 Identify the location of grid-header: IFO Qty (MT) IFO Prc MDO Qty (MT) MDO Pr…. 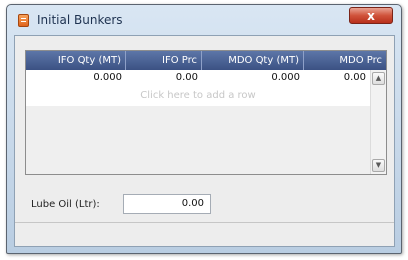
(206, 60).